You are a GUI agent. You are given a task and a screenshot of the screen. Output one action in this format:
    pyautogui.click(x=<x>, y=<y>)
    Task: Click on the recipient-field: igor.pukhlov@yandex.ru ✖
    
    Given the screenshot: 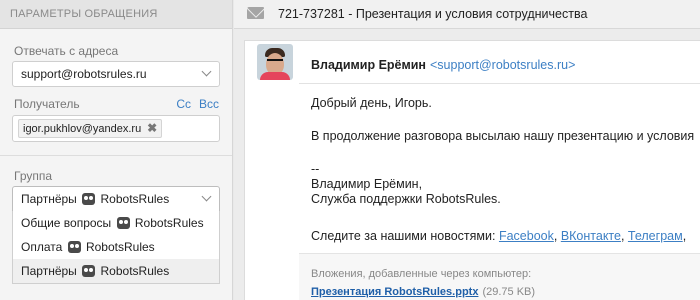 What is the action you would take?
    pyautogui.click(x=116, y=128)
    